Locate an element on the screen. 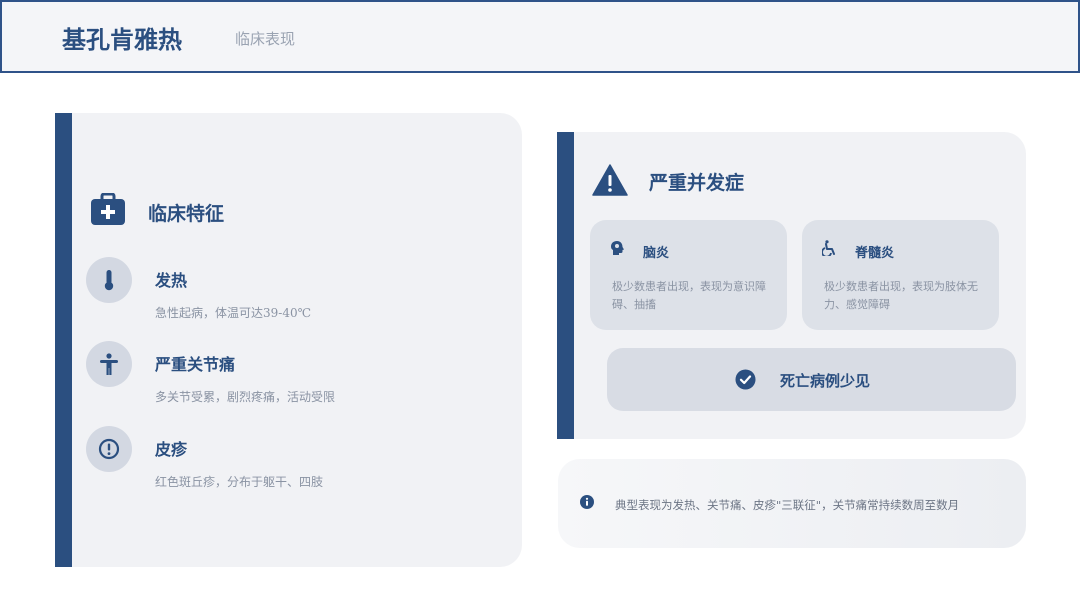 This screenshot has height=608, width=1080. feature-desc: 多关节受累，剧烈疼痛，活动受限 is located at coordinates (245, 397).